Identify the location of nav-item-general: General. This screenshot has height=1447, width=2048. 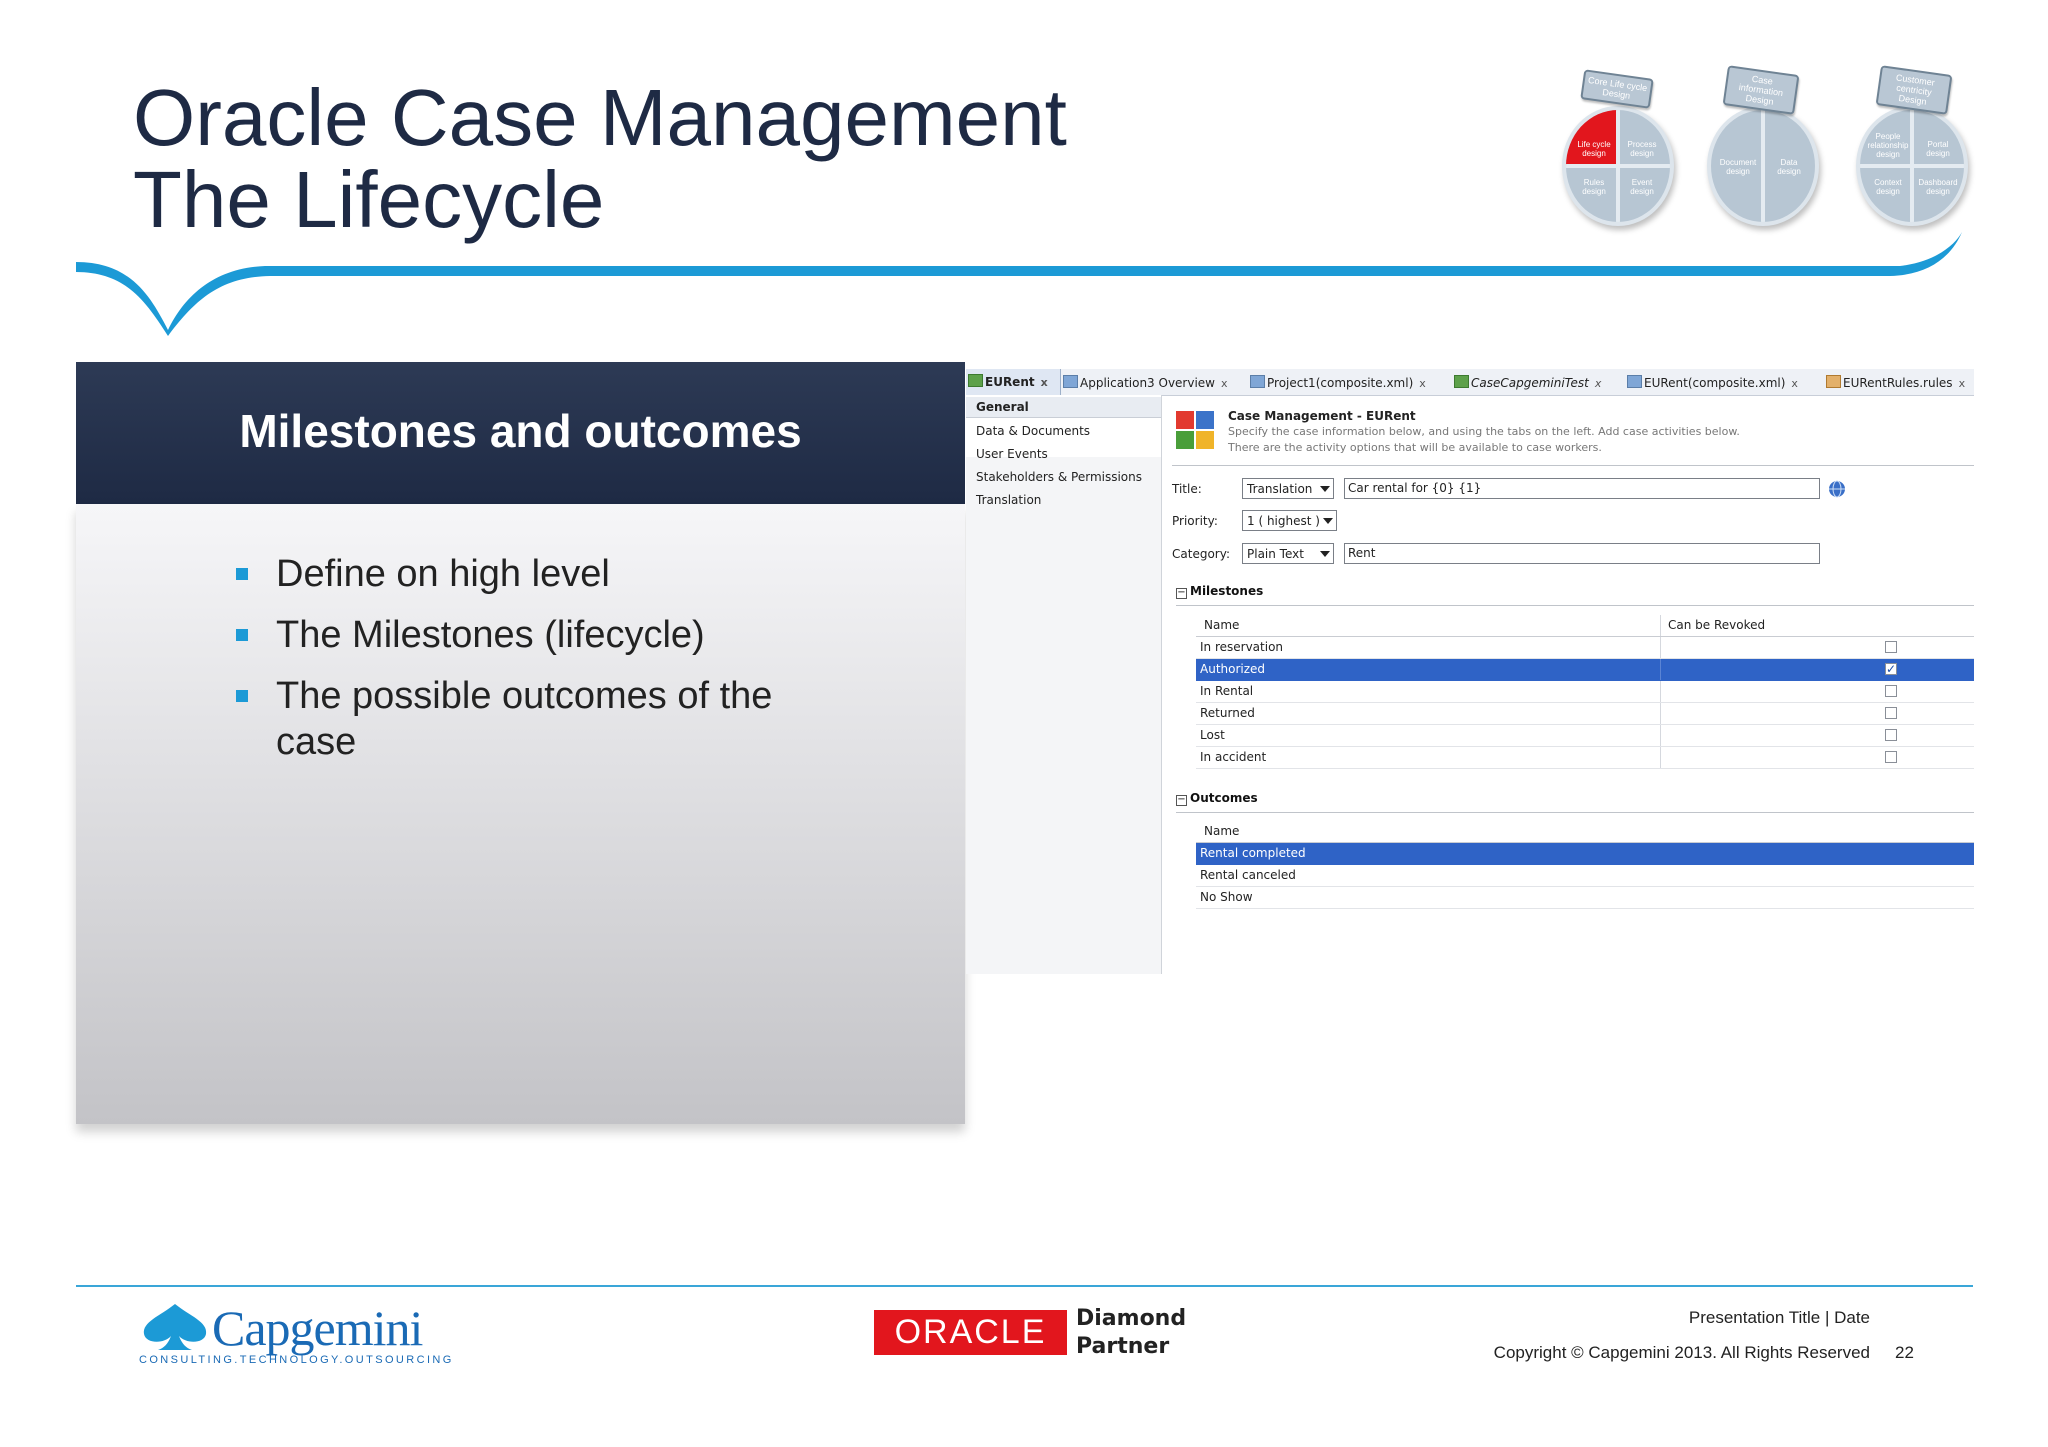
(1002, 407).